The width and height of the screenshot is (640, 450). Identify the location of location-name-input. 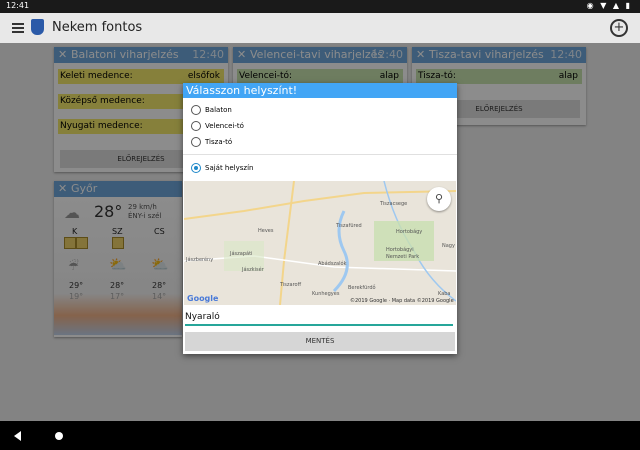
(319, 318).